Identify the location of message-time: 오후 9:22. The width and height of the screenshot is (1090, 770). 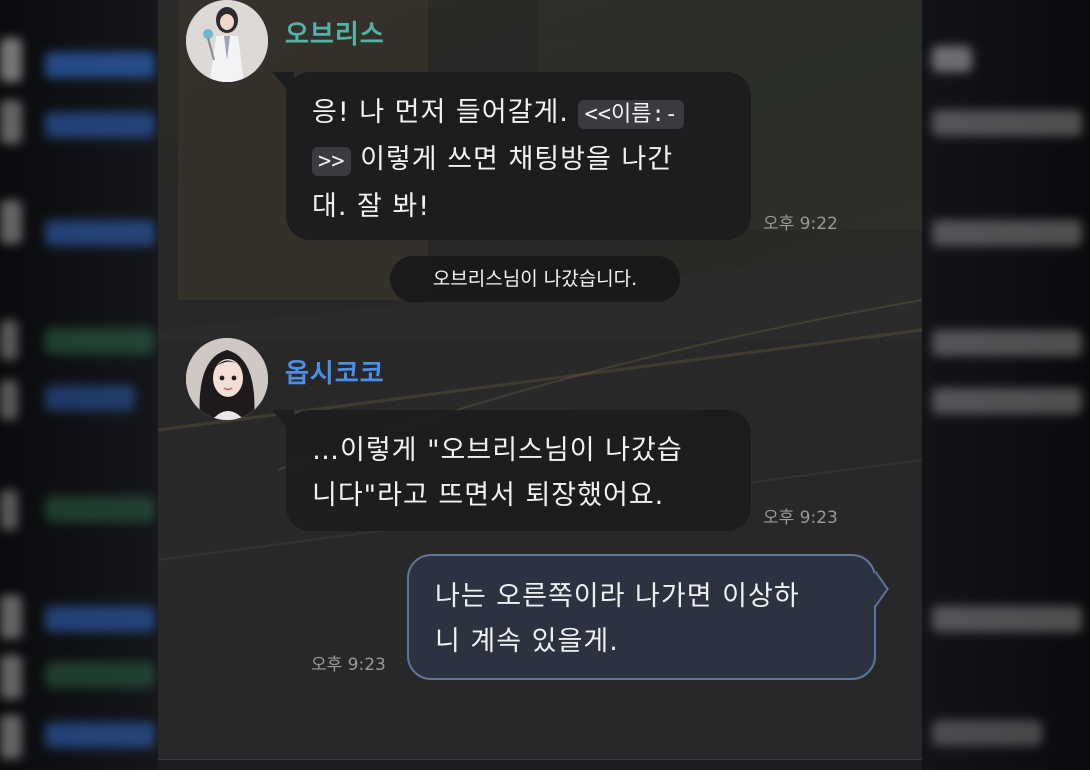
(800, 224).